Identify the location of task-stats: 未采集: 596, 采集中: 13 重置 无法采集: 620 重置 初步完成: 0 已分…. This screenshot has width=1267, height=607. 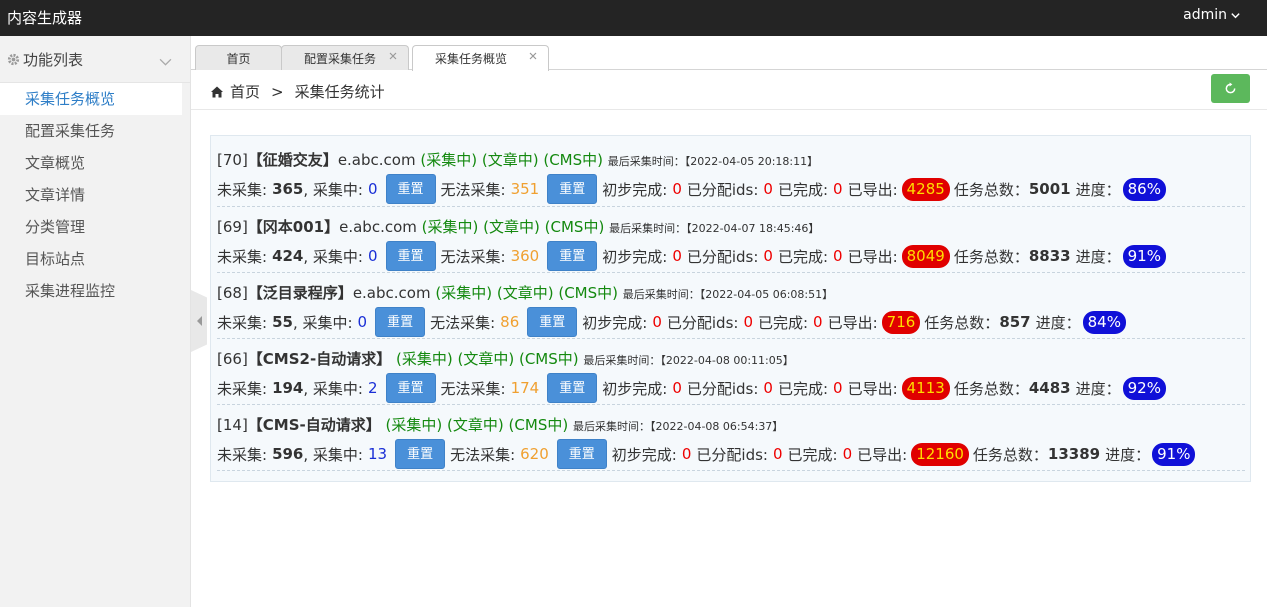
(706, 454).